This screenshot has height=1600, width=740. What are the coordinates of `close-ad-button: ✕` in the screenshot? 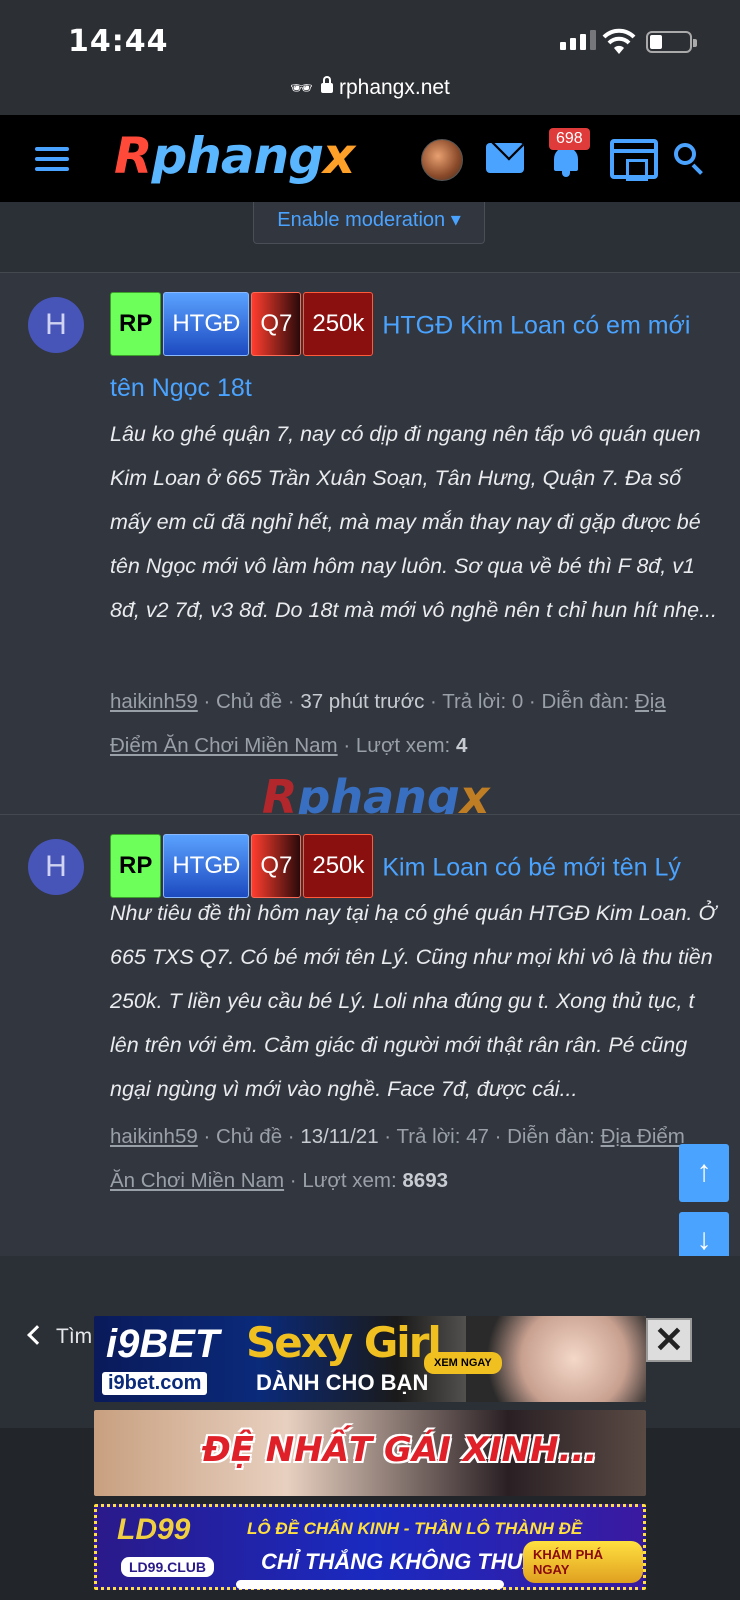 It's located at (669, 1340).